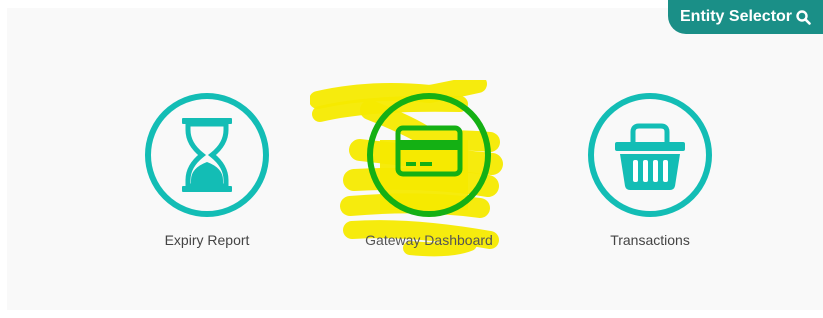 The height and width of the screenshot is (318, 823). Describe the element at coordinates (736, 16) in the screenshot. I see `entity-selector-label: Entity Selector` at that location.